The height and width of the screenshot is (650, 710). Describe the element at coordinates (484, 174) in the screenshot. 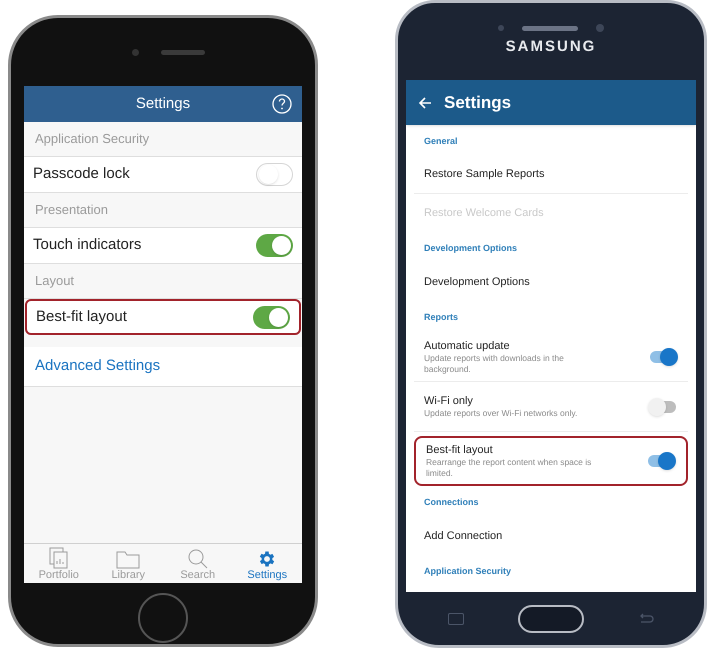

I see `setting-label: Restore Sample Reports` at that location.